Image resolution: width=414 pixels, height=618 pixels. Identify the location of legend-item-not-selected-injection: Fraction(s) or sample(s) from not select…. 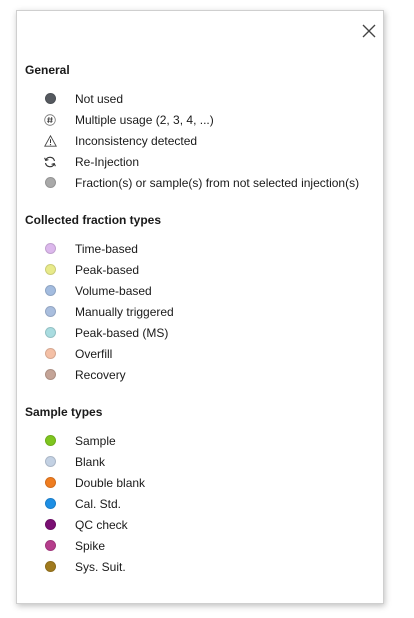
(200, 182).